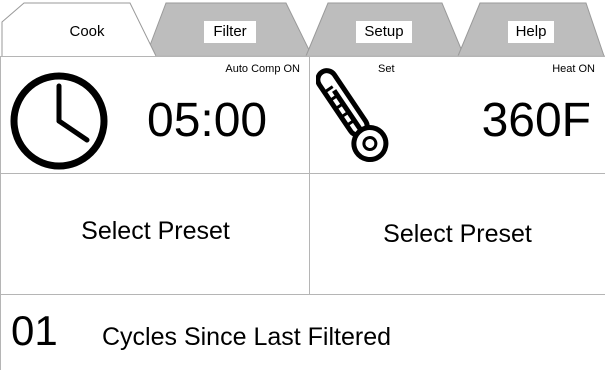 Image resolution: width=605 pixels, height=370 pixels. Describe the element at coordinates (247, 337) in the screenshot. I see `cycles-label: Cycles Since Last Filtered` at that location.